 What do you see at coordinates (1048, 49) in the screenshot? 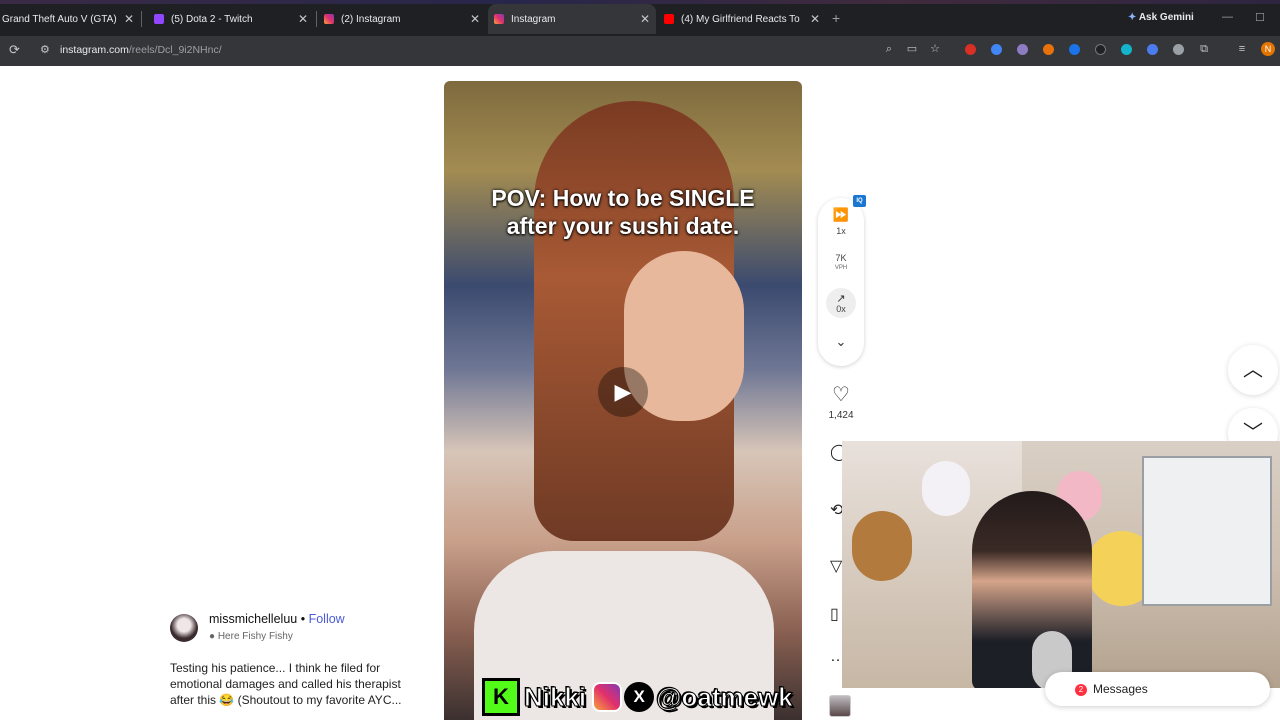
I see `extension-orange-icon` at bounding box center [1048, 49].